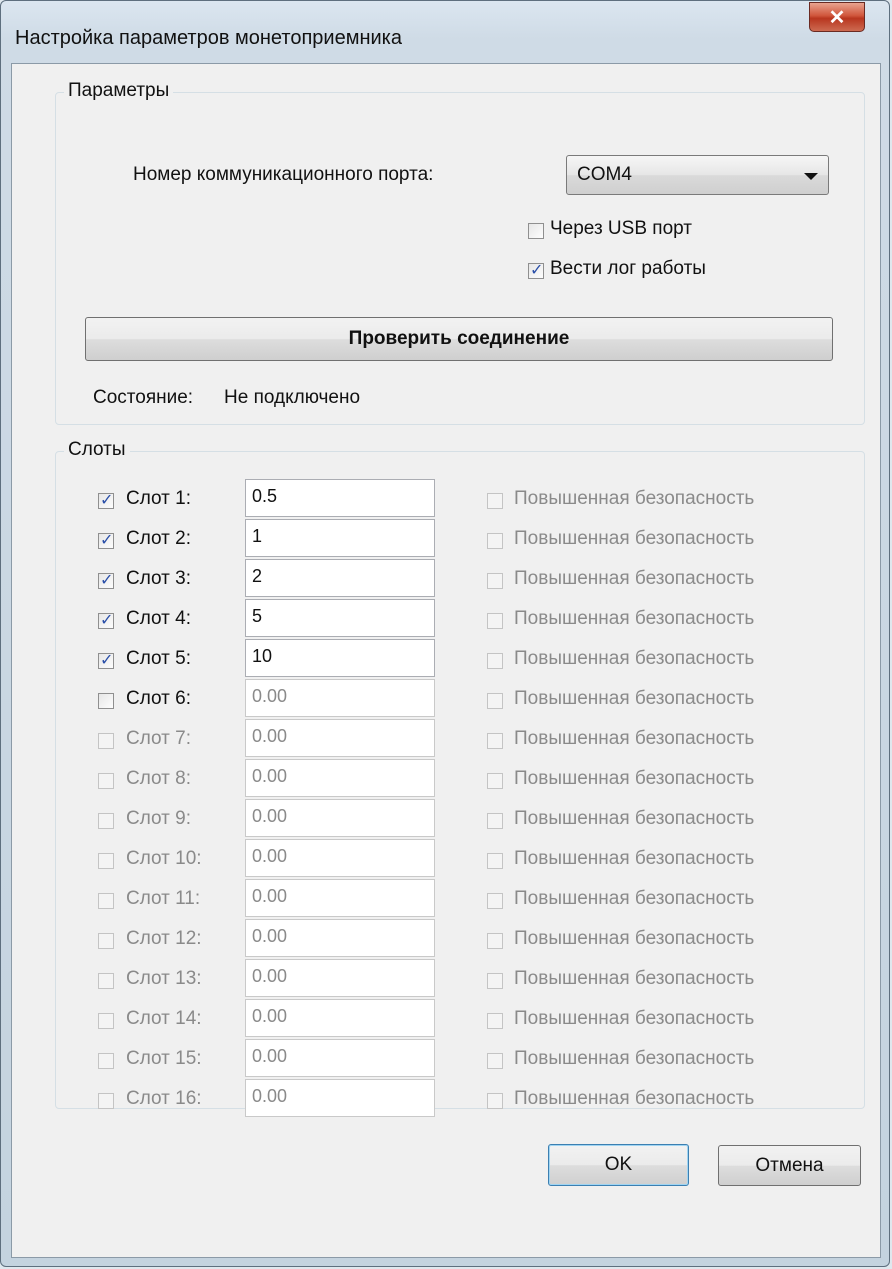 The height and width of the screenshot is (1269, 892). I want to click on chevron-down-icon, so click(811, 176).